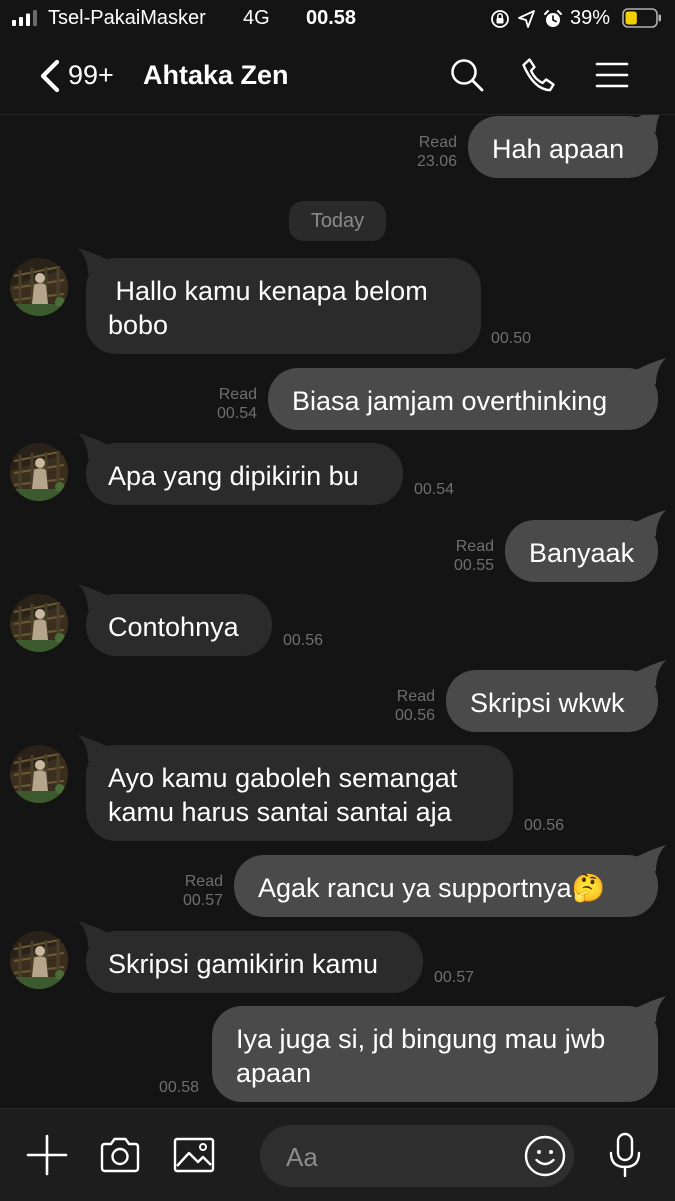 This screenshot has height=1201, width=675. I want to click on microphone-icon, so click(625, 1155).